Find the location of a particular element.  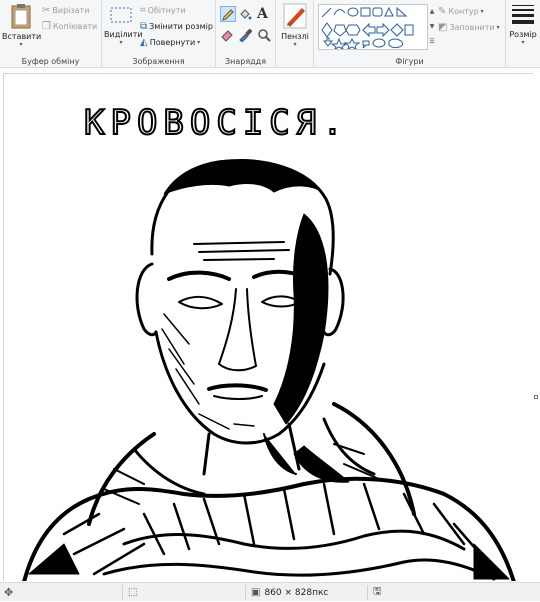

cursor-position: ✥ is located at coordinates (8, 592).